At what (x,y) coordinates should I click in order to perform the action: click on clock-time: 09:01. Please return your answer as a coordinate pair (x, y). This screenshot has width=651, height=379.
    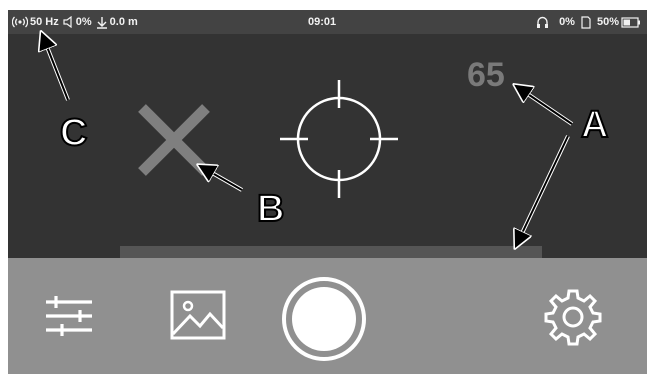
    Looking at the image, I should click on (322, 22).